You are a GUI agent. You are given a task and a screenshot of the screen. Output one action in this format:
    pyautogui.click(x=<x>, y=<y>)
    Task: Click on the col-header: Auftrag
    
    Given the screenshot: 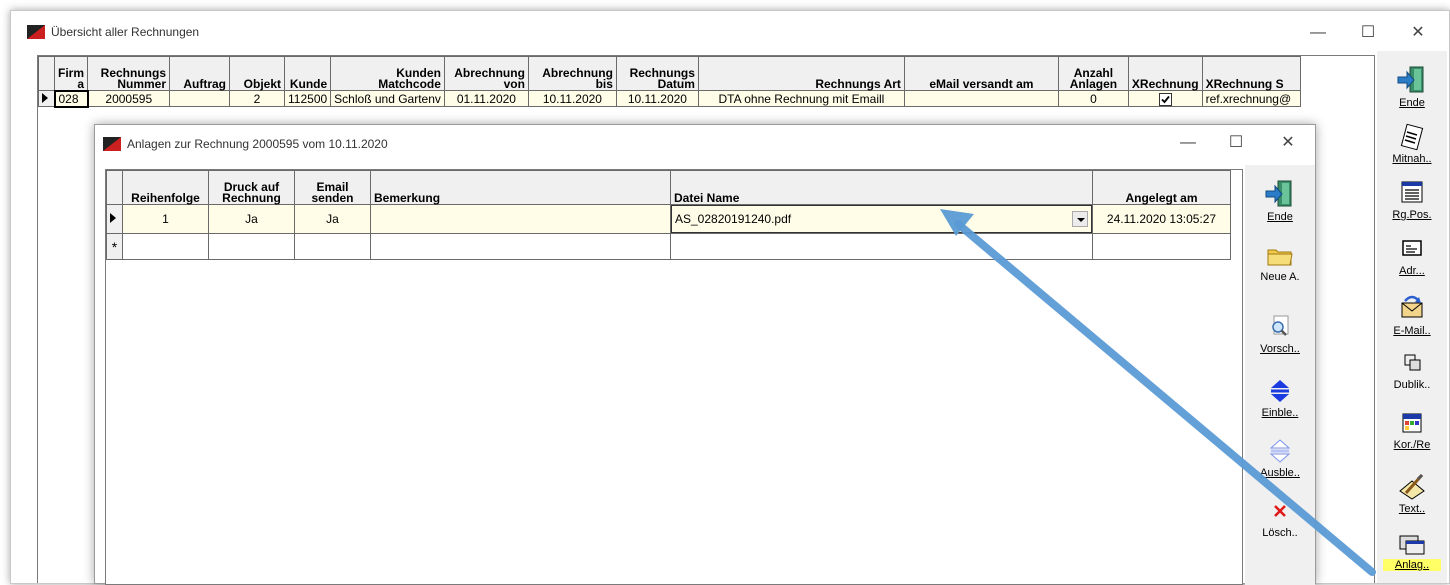 What is the action you would take?
    pyautogui.click(x=200, y=73)
    